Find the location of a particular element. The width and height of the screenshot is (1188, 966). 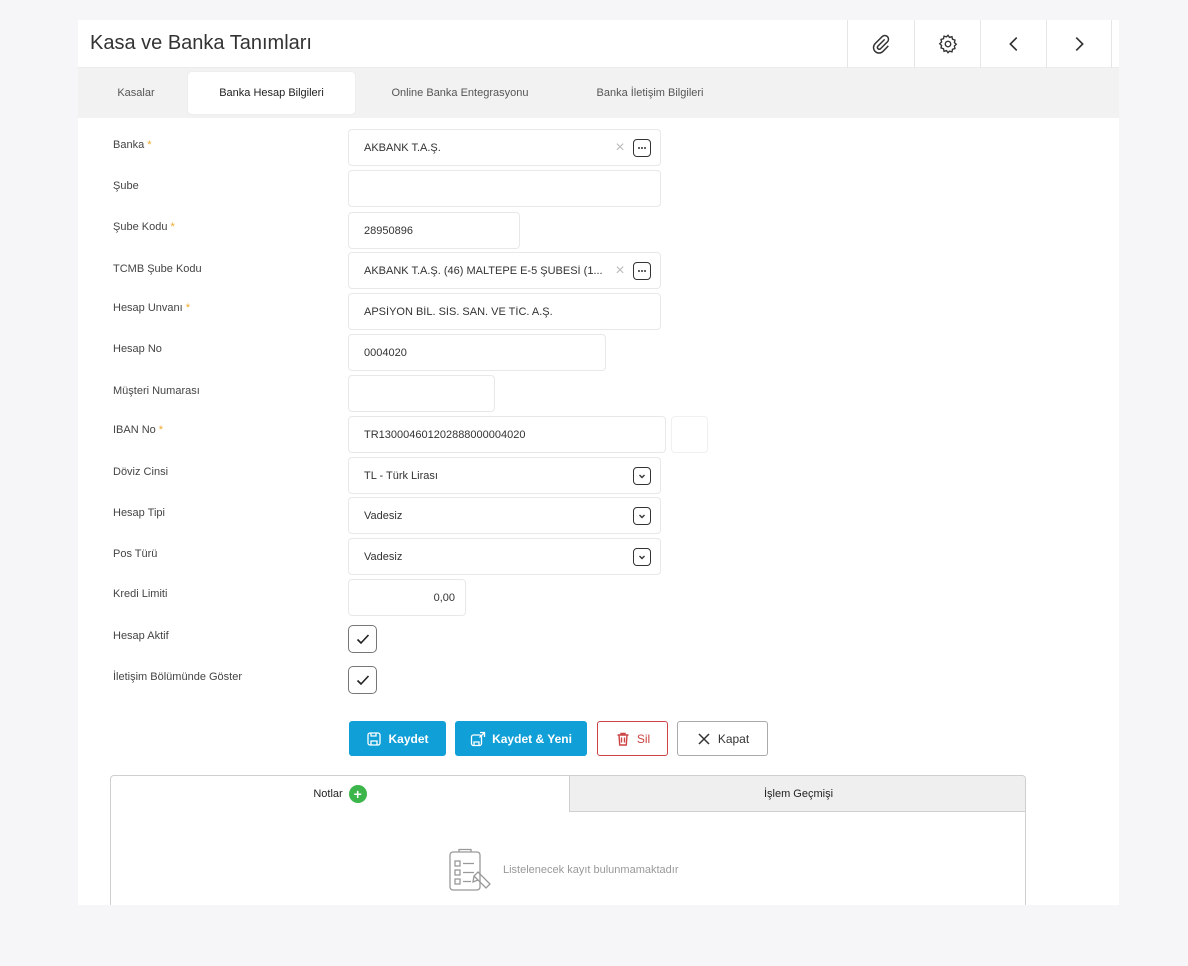

hesap-no-field: 0004020 is located at coordinates (477, 352).